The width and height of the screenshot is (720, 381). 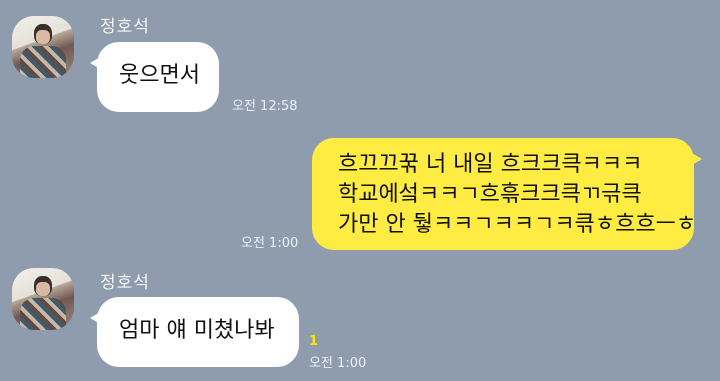 What do you see at coordinates (490, 164) in the screenshot?
I see `message-line: 흐끄끄꾺 너 내일 흐크크큭ㅋㅋㅋ` at bounding box center [490, 164].